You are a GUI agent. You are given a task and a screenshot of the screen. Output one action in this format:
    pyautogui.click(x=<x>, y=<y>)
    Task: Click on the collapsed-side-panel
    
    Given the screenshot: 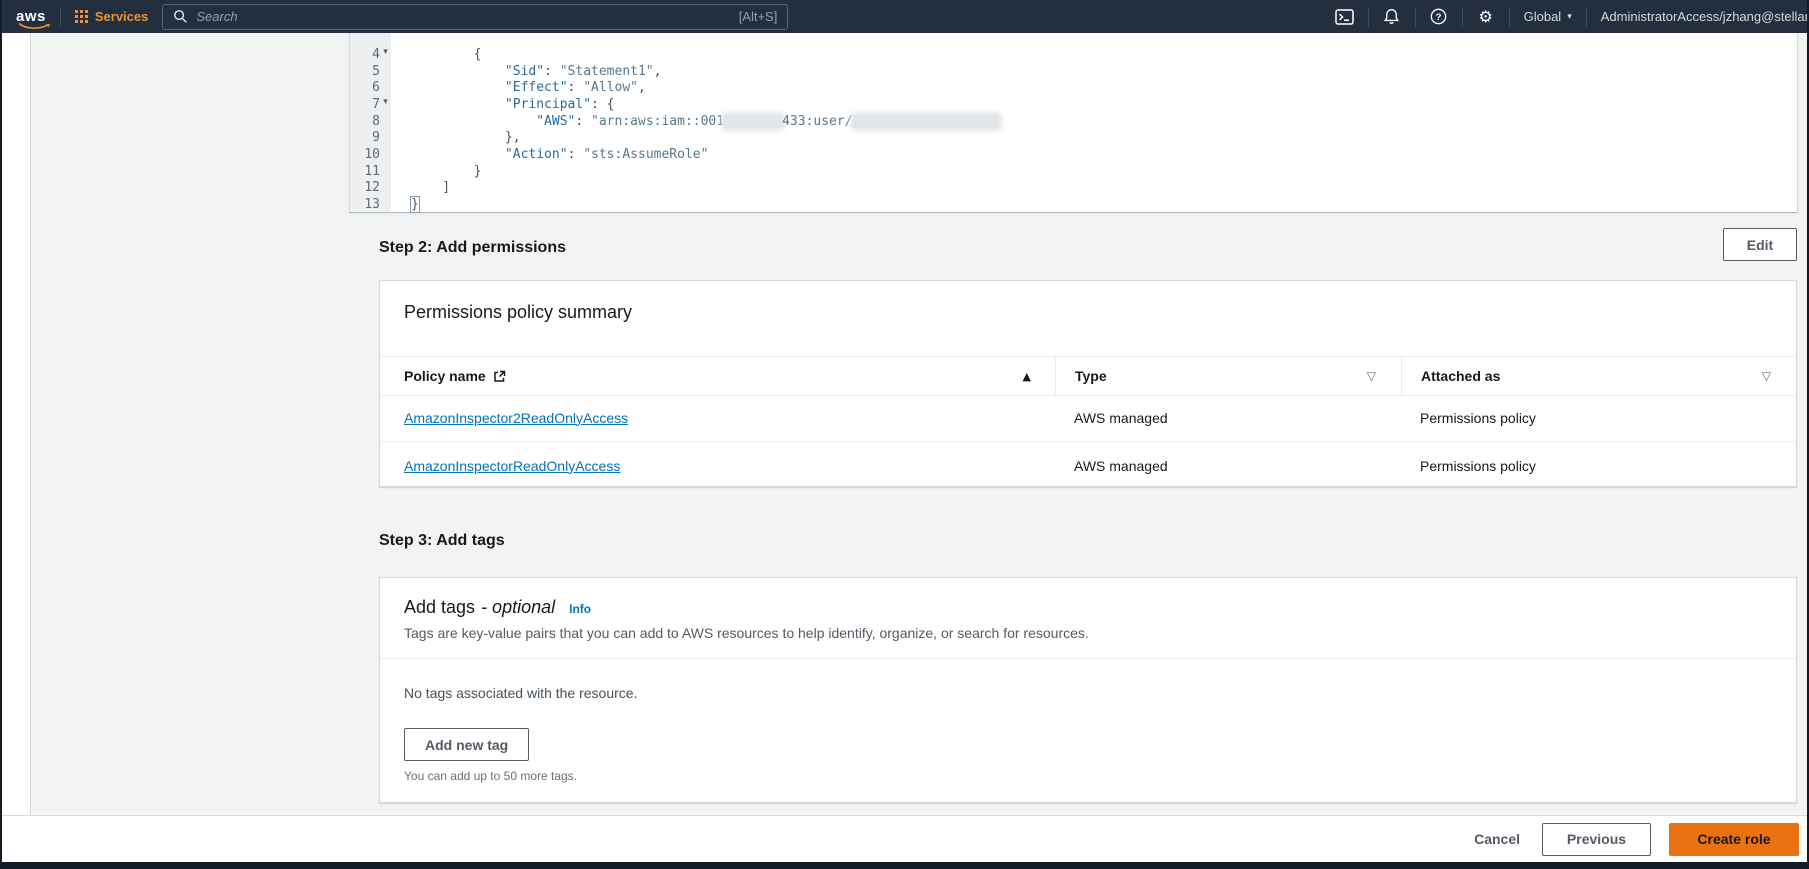 What is the action you would take?
    pyautogui.click(x=16, y=424)
    